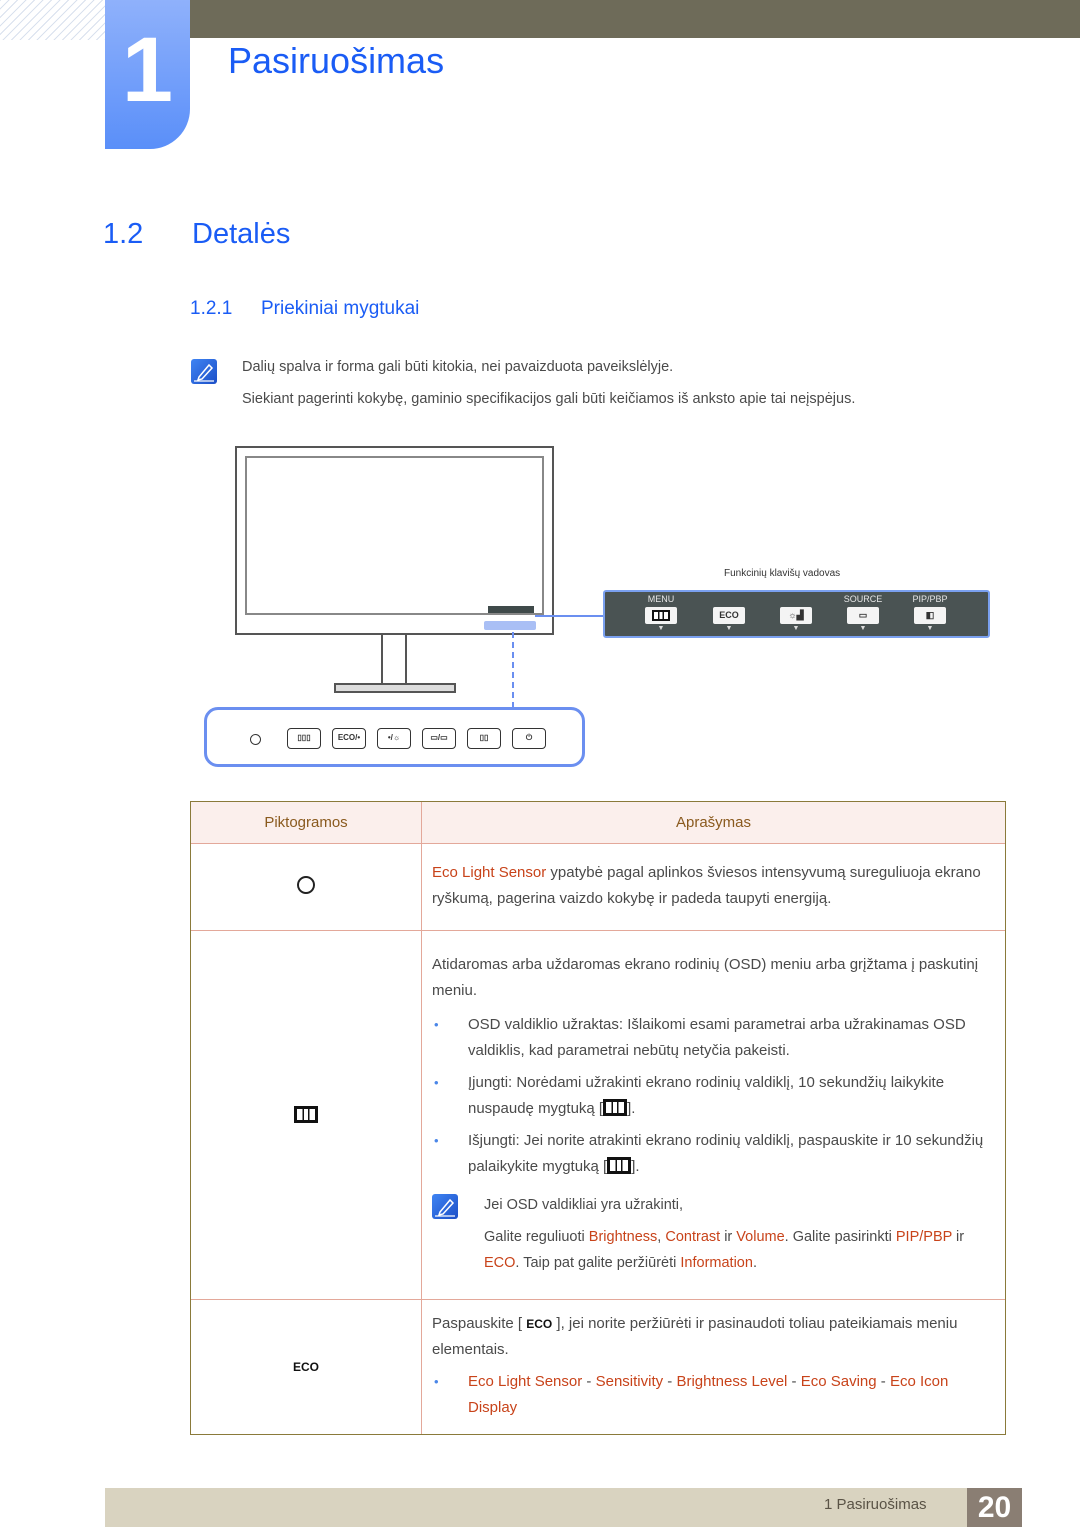 This screenshot has width=1080, height=1528. I want to click on monitor-illustration, so click(394, 540).